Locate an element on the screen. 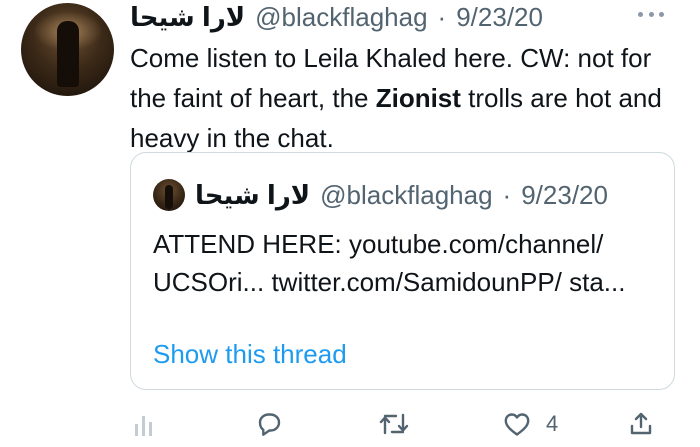 The height and width of the screenshot is (447, 700). quote-avatar is located at coordinates (169, 195).